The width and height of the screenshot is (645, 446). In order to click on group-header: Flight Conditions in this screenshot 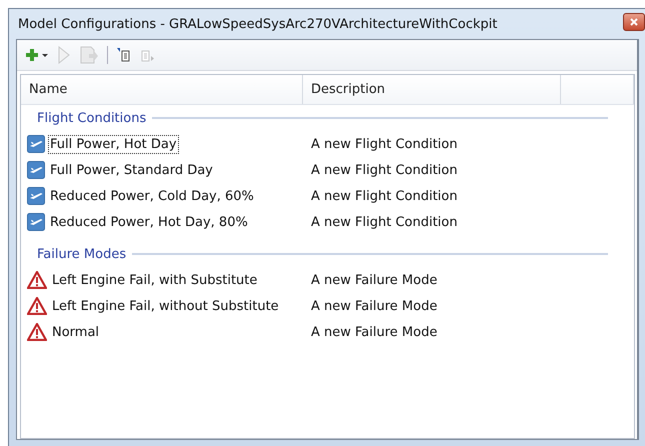, I will do `click(91, 118)`.